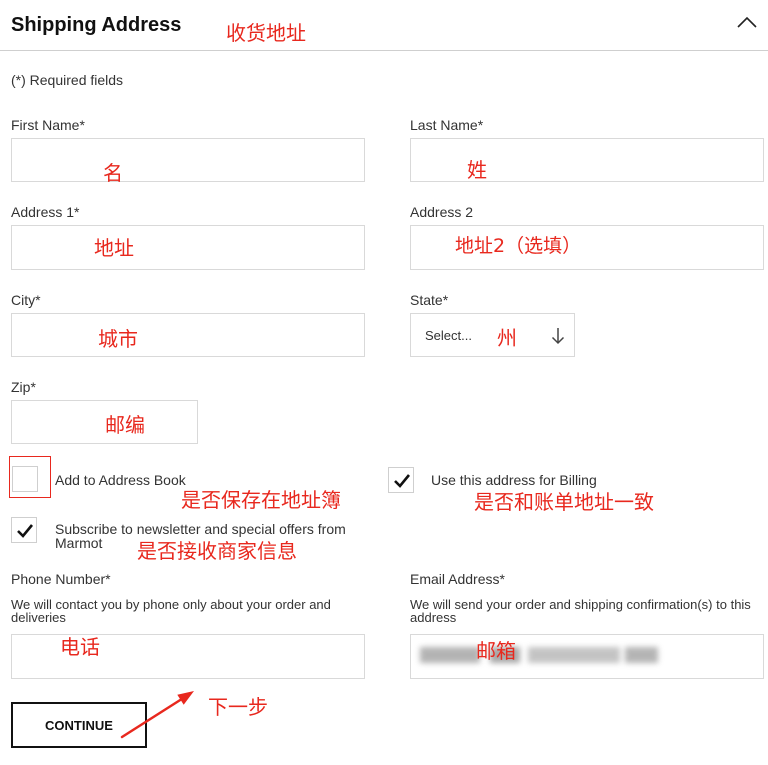 The image size is (768, 765). I want to click on add-to-address-book-label: Add to Address Book, so click(120, 480).